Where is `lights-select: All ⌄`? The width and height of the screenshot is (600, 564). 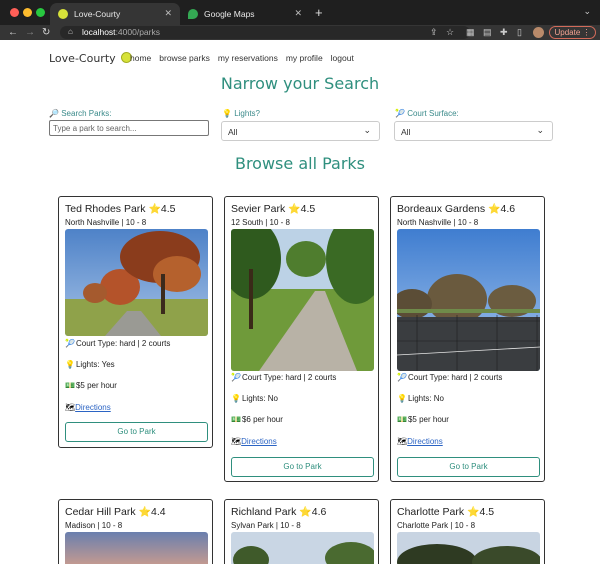 lights-select: All ⌄ is located at coordinates (300, 131).